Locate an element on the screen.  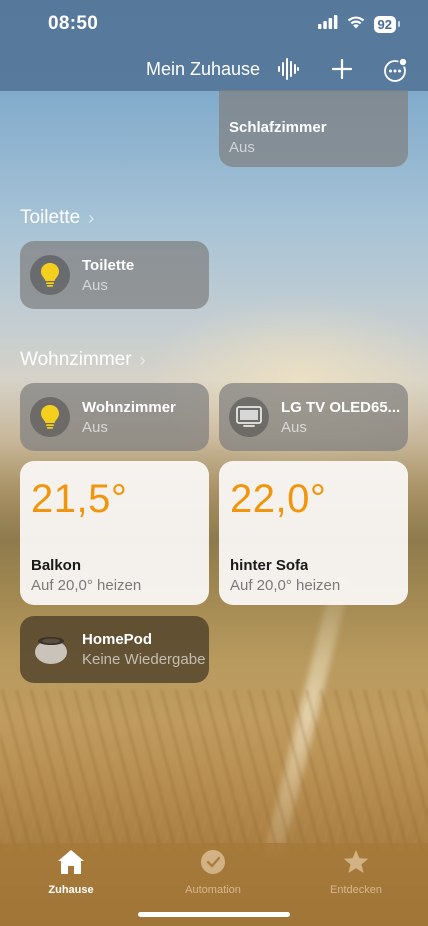
house-icon is located at coordinates (71, 865).